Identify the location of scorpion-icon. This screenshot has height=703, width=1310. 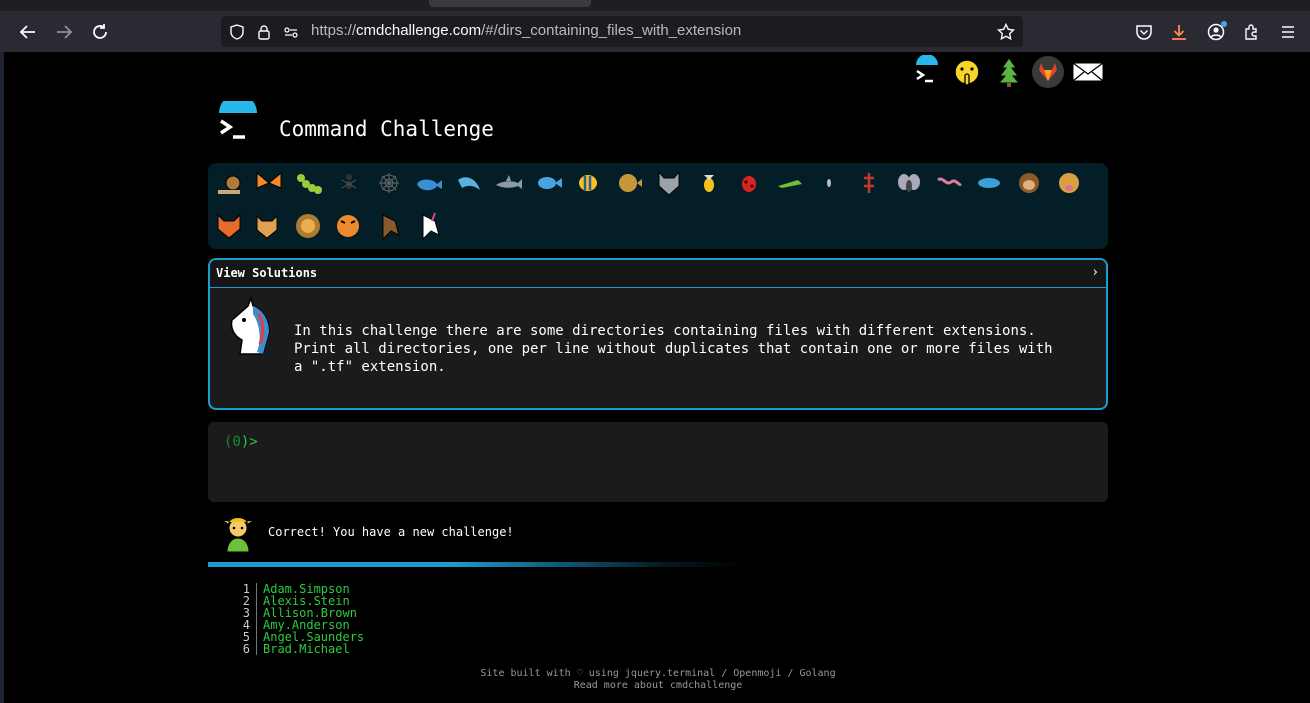
(869, 183).